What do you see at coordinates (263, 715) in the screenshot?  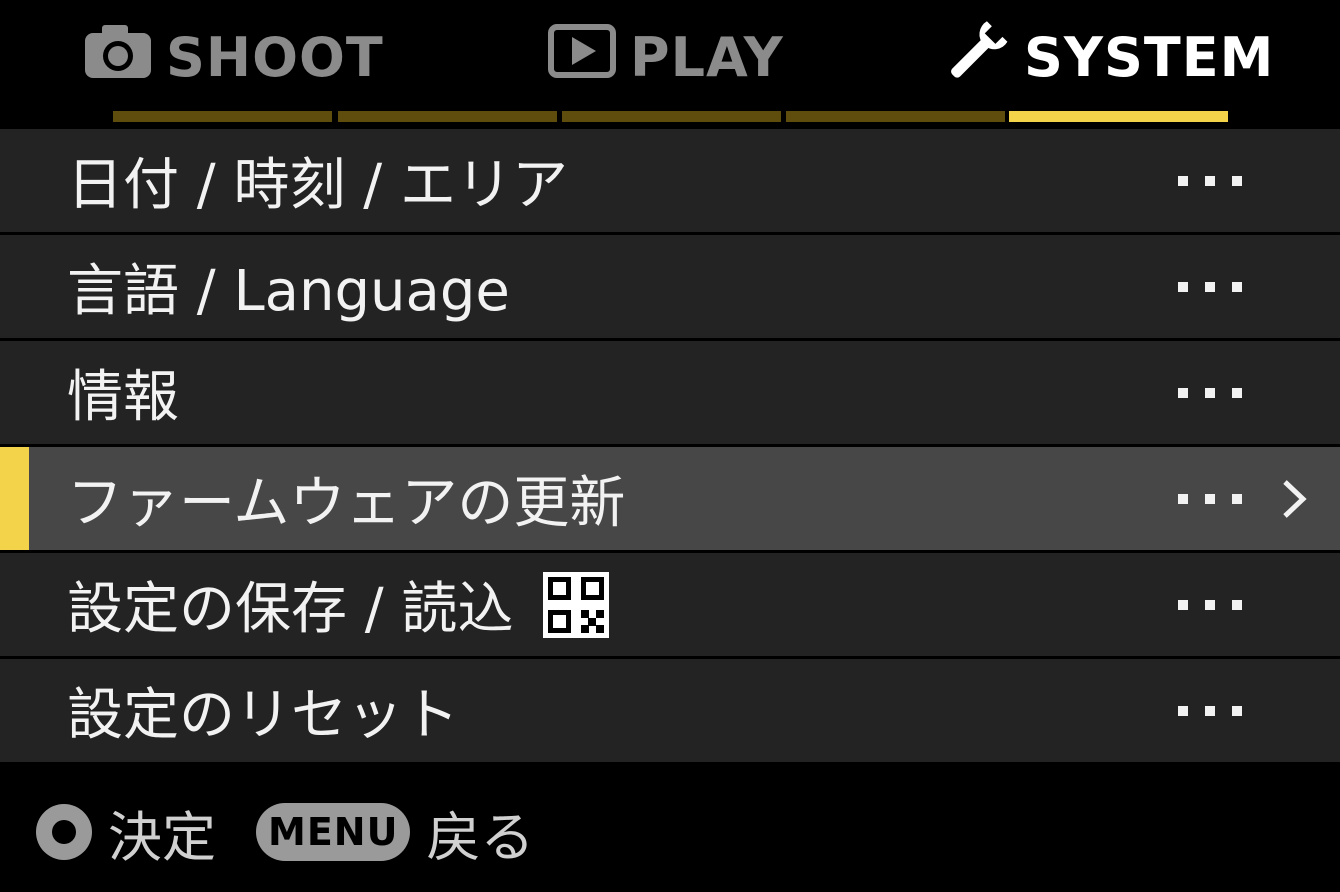 I see `menu-item-label: 設定のリセット` at bounding box center [263, 715].